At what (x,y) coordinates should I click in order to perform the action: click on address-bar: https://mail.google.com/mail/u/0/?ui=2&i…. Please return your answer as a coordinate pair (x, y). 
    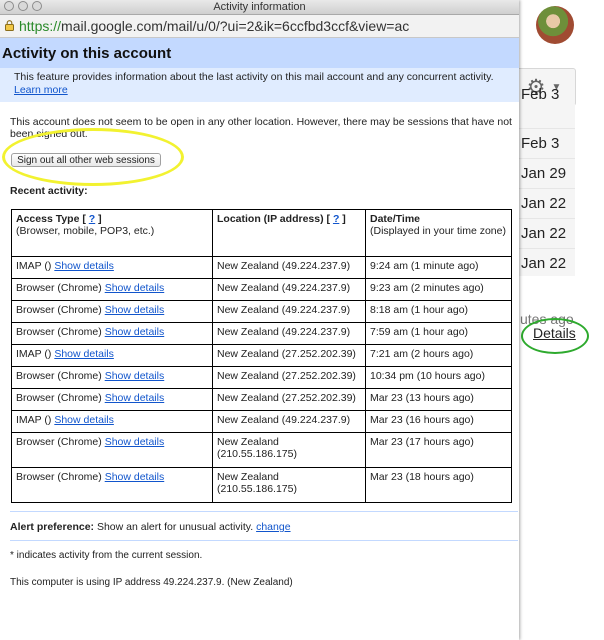
    Looking at the image, I should click on (259, 26).